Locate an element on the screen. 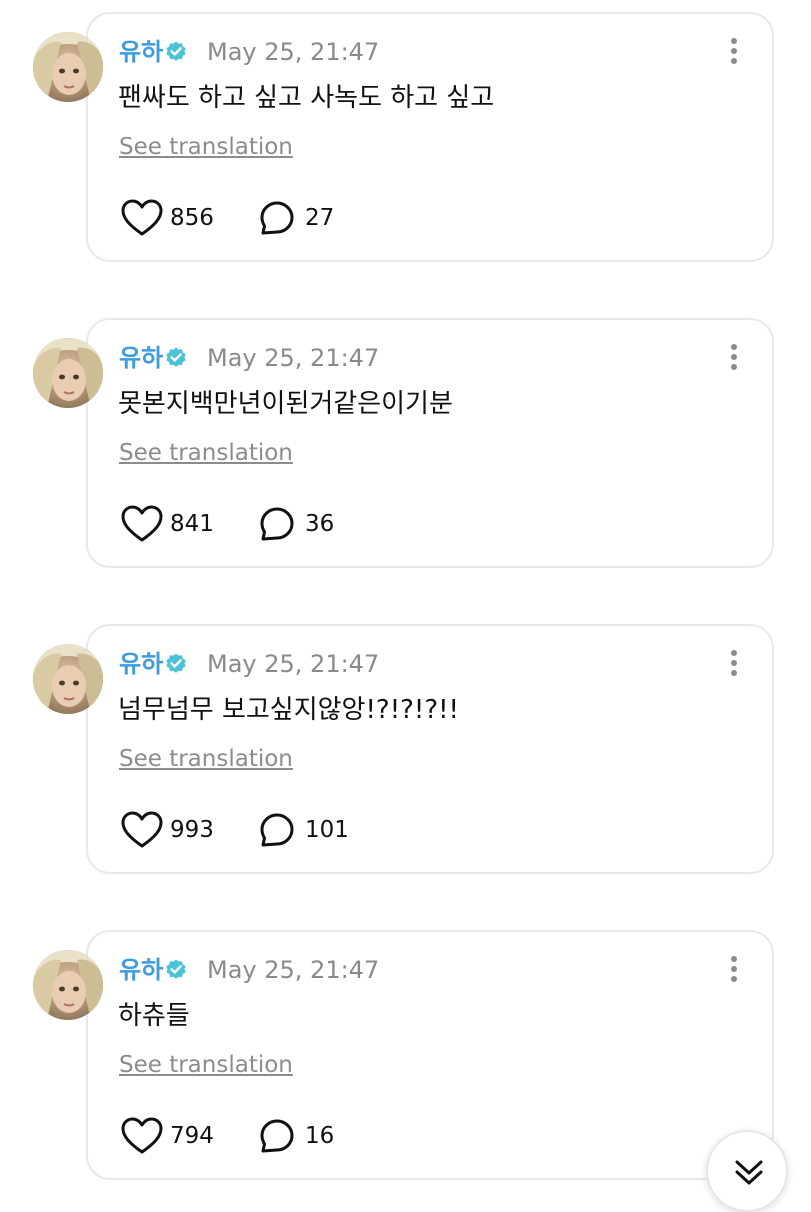 This screenshot has height=1212, width=811. post-text: 넘무넘무 보고싶지않앙!?!?!?!! is located at coordinates (288, 710).